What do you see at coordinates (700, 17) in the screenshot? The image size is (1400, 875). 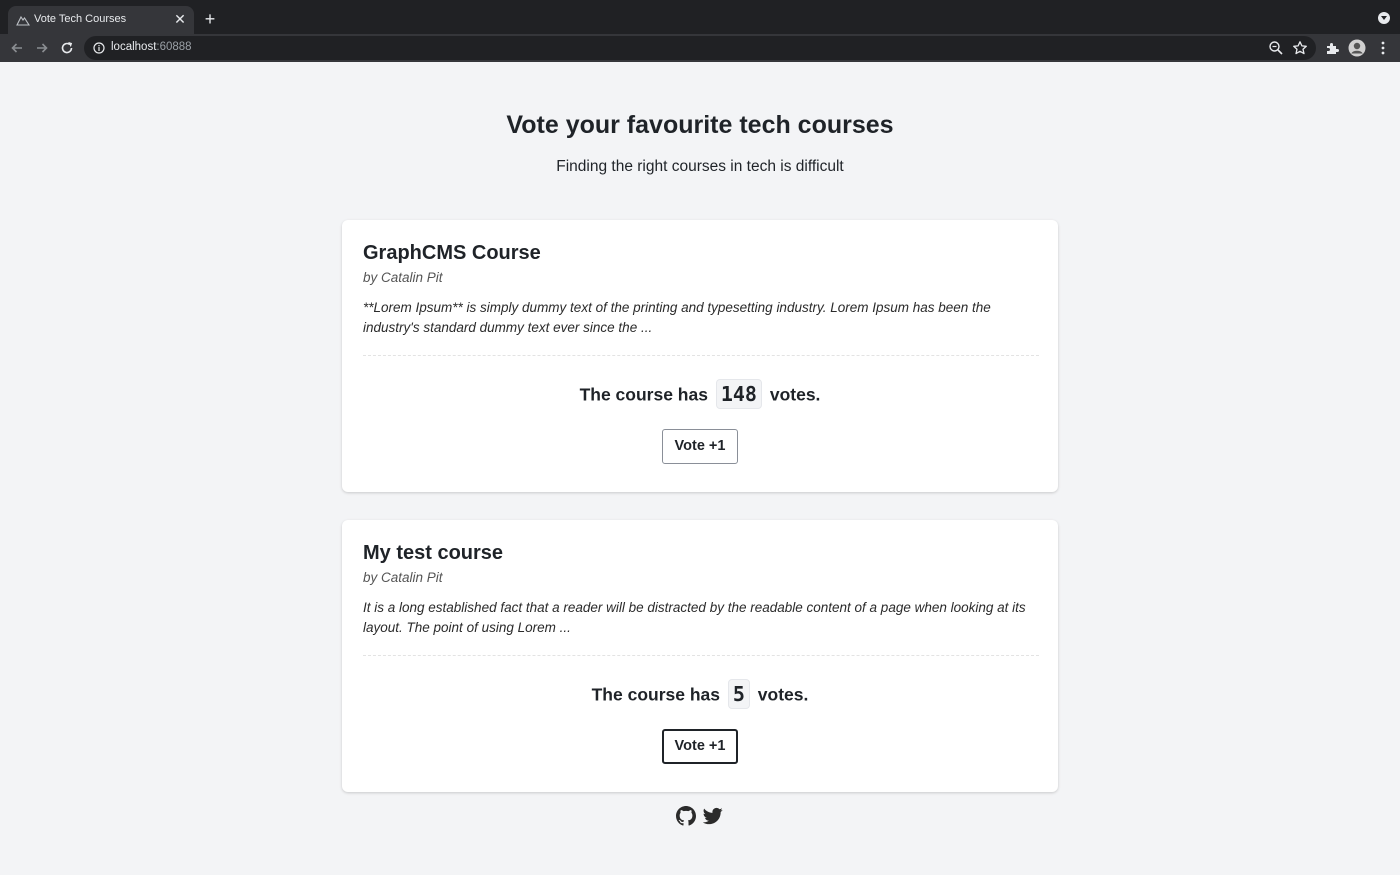 I see `tab-strip: Vote Tech Courses ✕ +` at bounding box center [700, 17].